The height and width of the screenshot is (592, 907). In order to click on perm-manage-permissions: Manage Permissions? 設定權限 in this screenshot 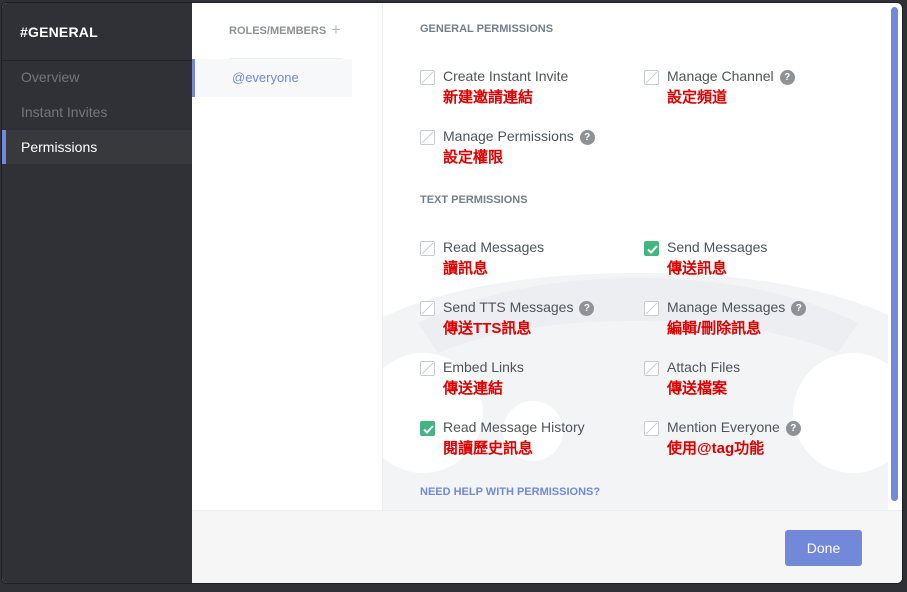, I will do `click(530, 150)`.